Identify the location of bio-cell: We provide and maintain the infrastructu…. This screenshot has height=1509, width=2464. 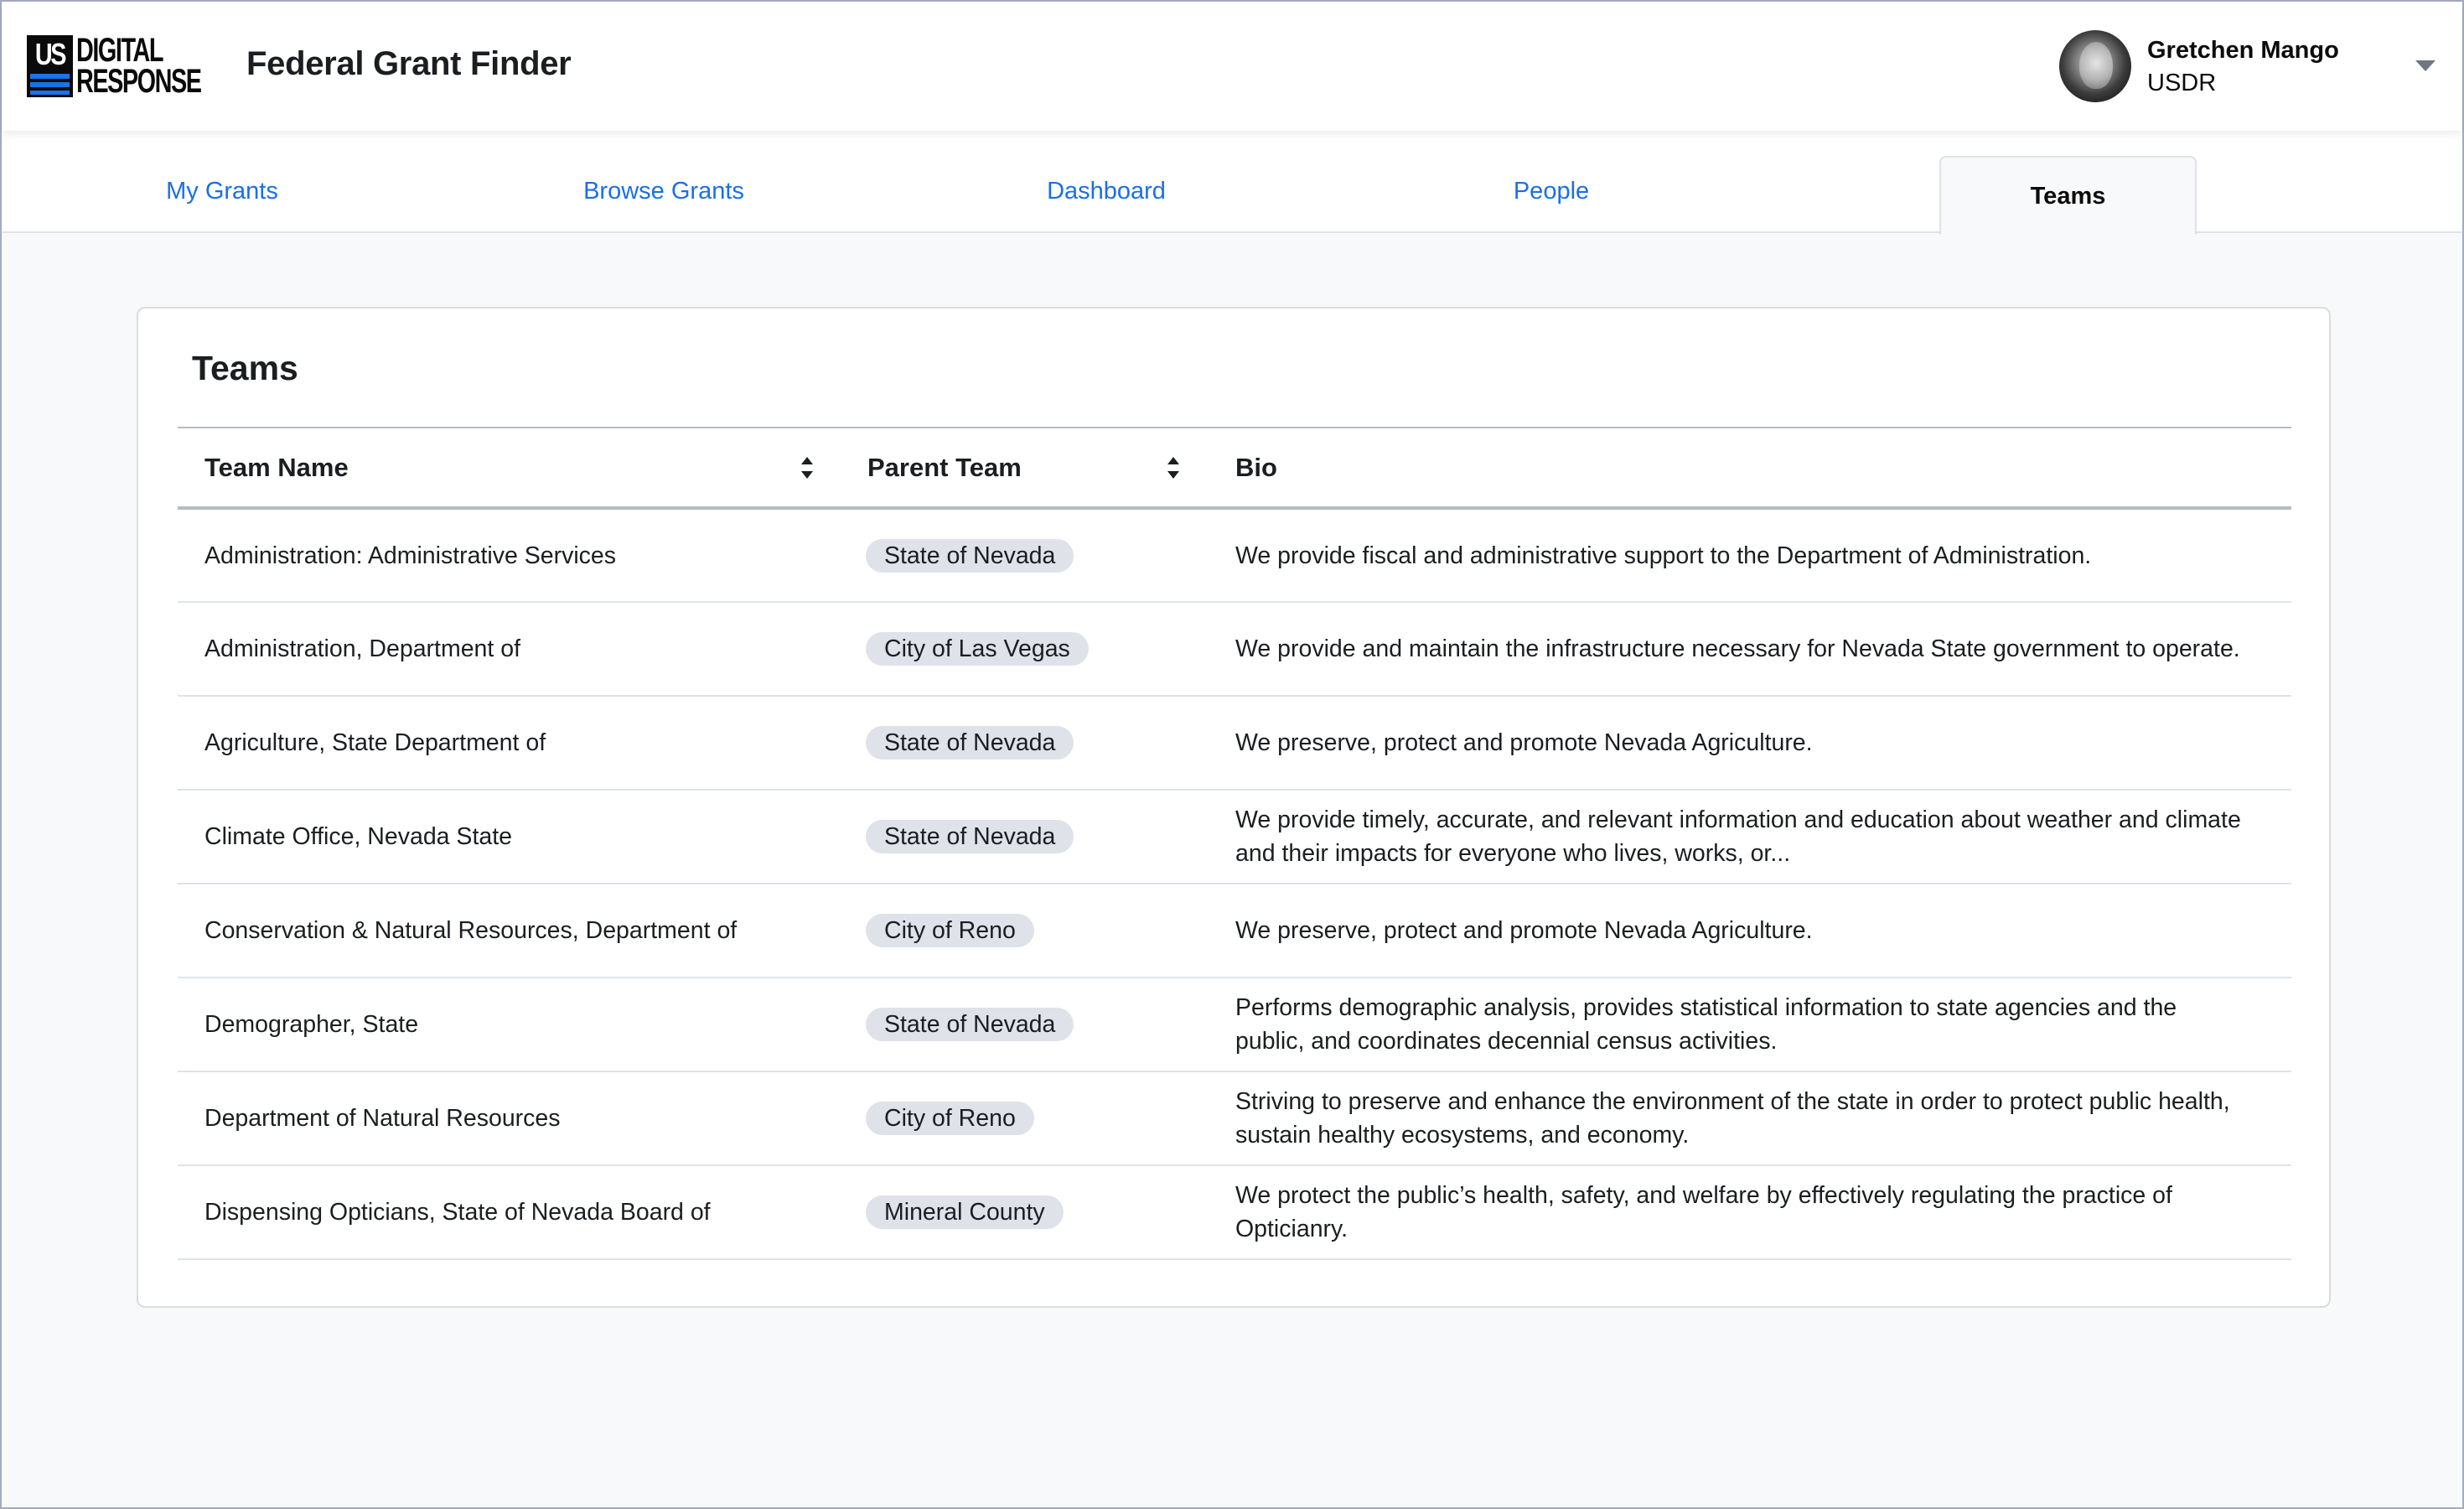
(1750, 649).